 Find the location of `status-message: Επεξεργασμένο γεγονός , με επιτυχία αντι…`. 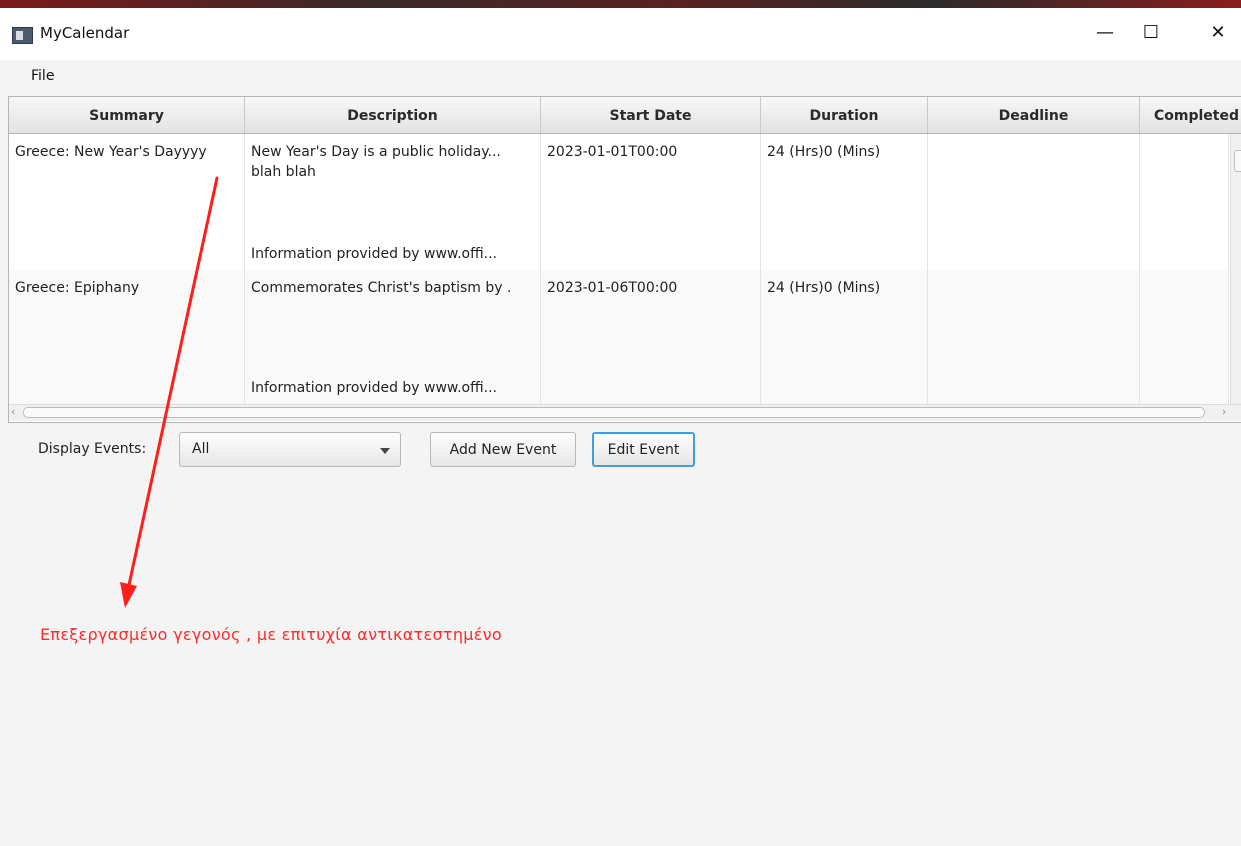

status-message: Επεξεργασμένο γεγονός , με επιτυχία αντι… is located at coordinates (271, 634).